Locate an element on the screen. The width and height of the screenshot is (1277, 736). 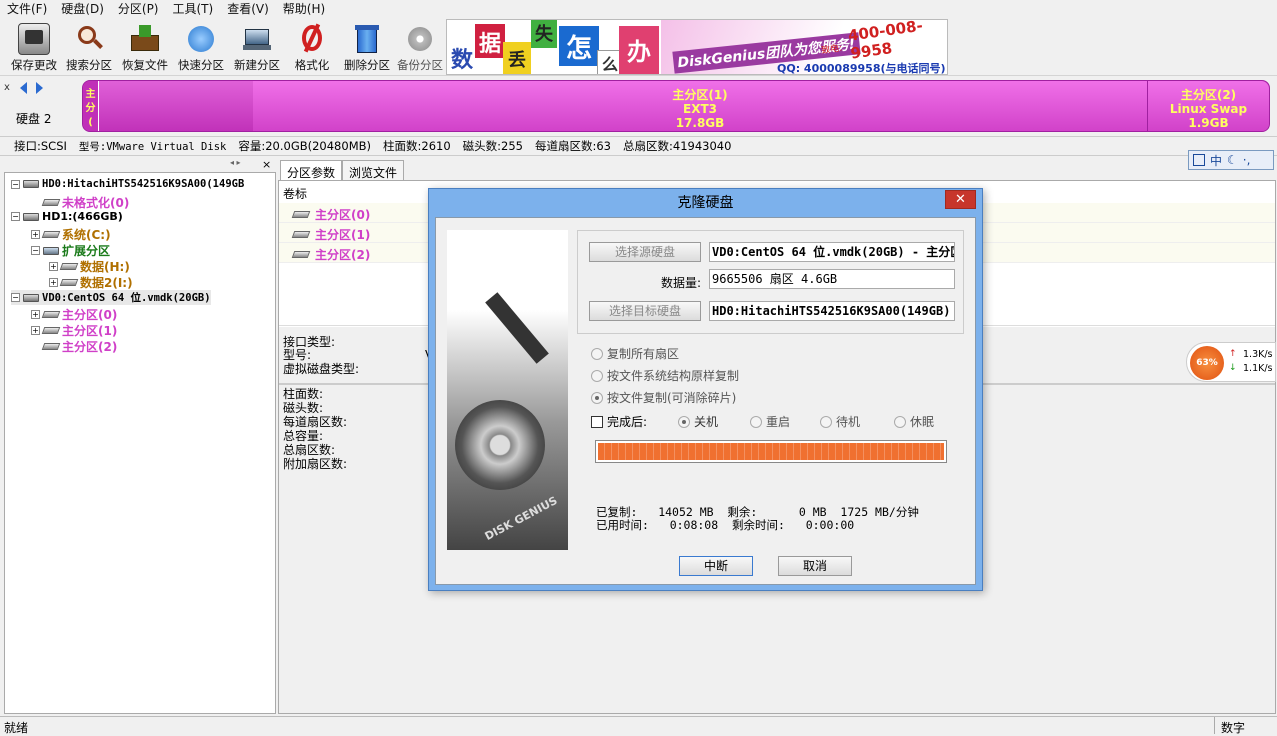
tree-data-h: + 数据(H:) is located at coordinates (89, 266).